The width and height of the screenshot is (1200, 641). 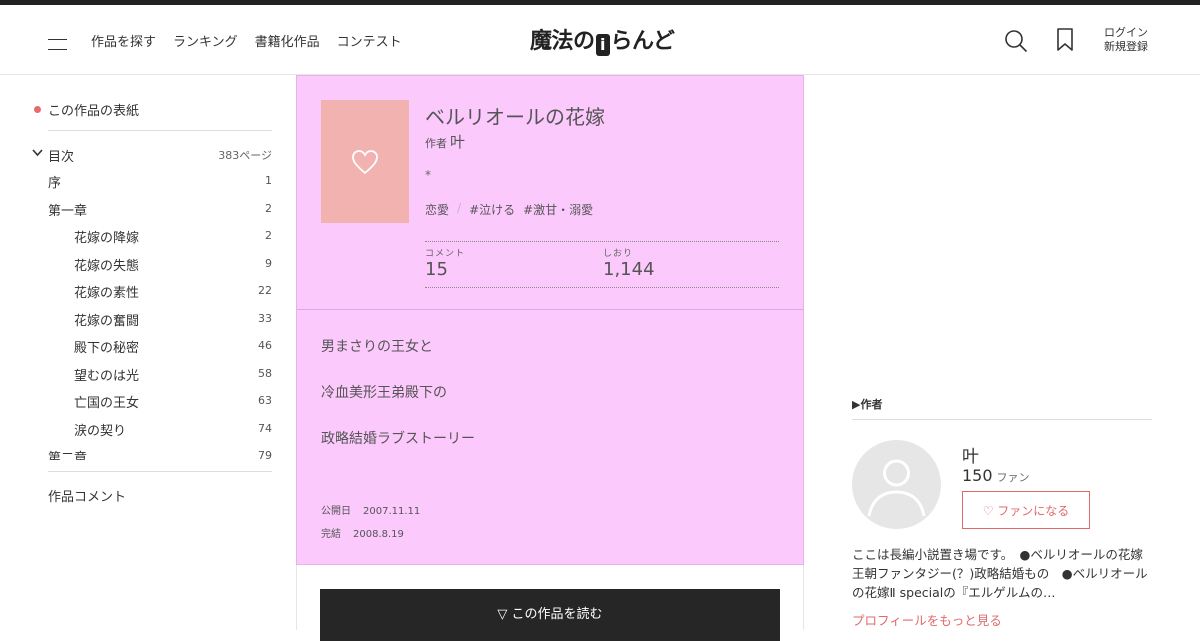 What do you see at coordinates (336, 511) in the screenshot?
I see `published-label: 公開日` at bounding box center [336, 511].